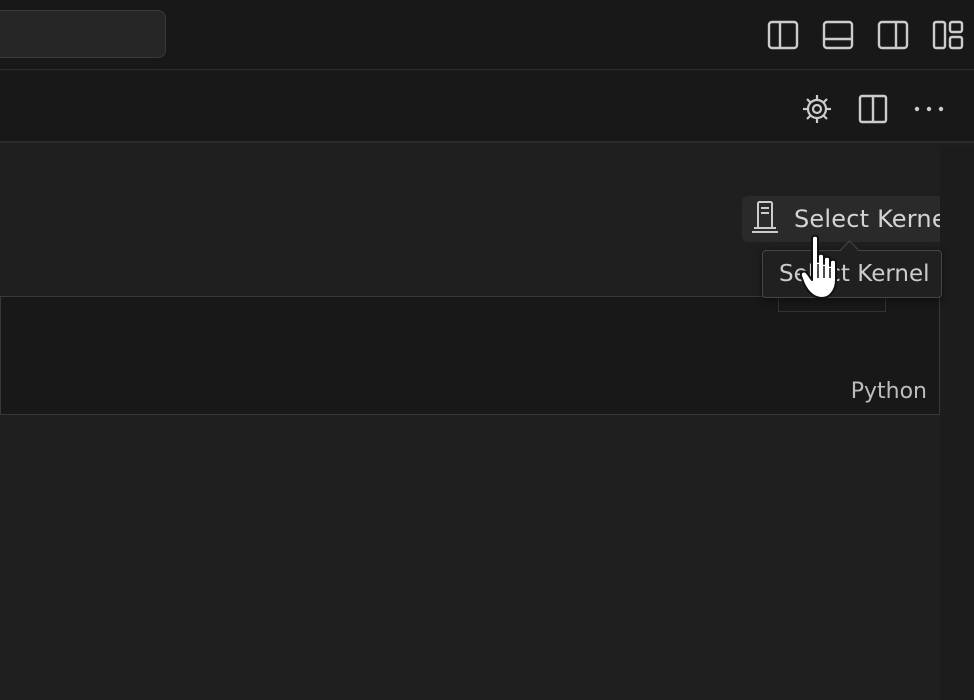 The width and height of the screenshot is (974, 700). I want to click on server-environment-icon, so click(765, 219).